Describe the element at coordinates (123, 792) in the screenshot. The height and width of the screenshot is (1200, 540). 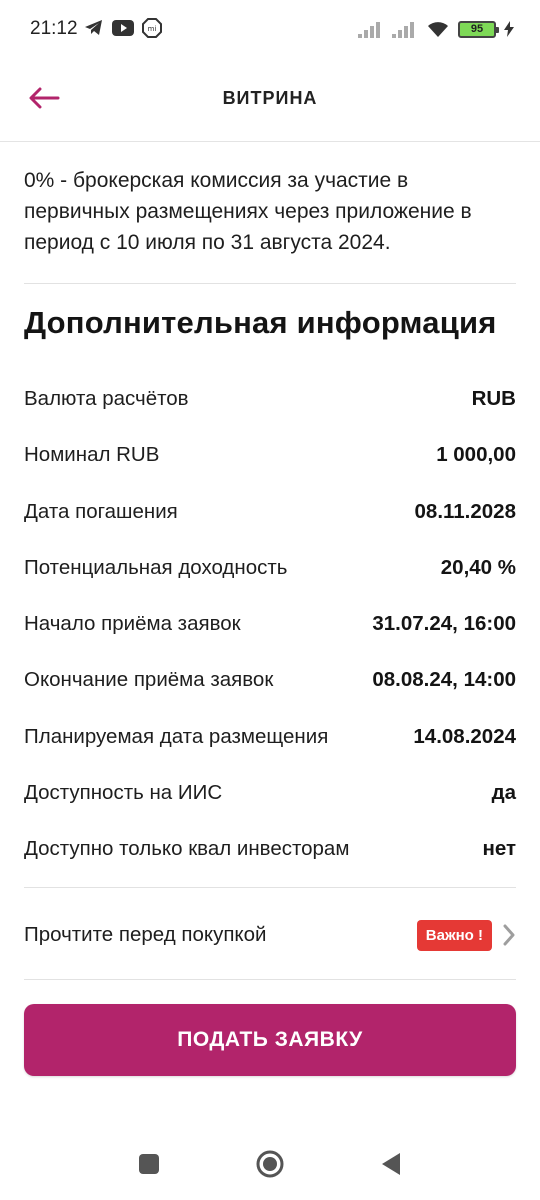
I see `info-label: Доступность на ИИС` at that location.